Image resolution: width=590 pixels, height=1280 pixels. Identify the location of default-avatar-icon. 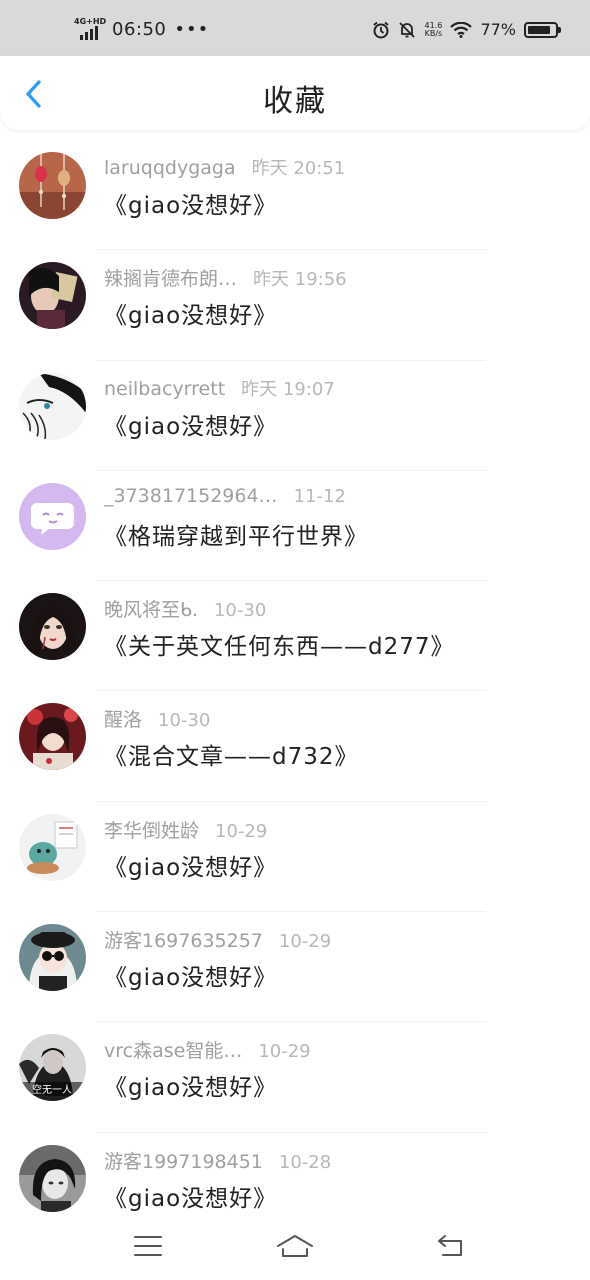
(52, 516).